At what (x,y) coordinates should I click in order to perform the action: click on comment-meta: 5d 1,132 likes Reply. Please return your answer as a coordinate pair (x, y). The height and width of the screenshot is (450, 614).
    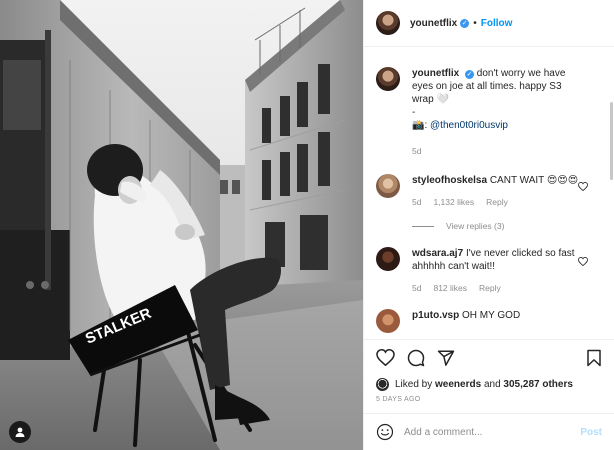
    Looking at the image, I should click on (498, 202).